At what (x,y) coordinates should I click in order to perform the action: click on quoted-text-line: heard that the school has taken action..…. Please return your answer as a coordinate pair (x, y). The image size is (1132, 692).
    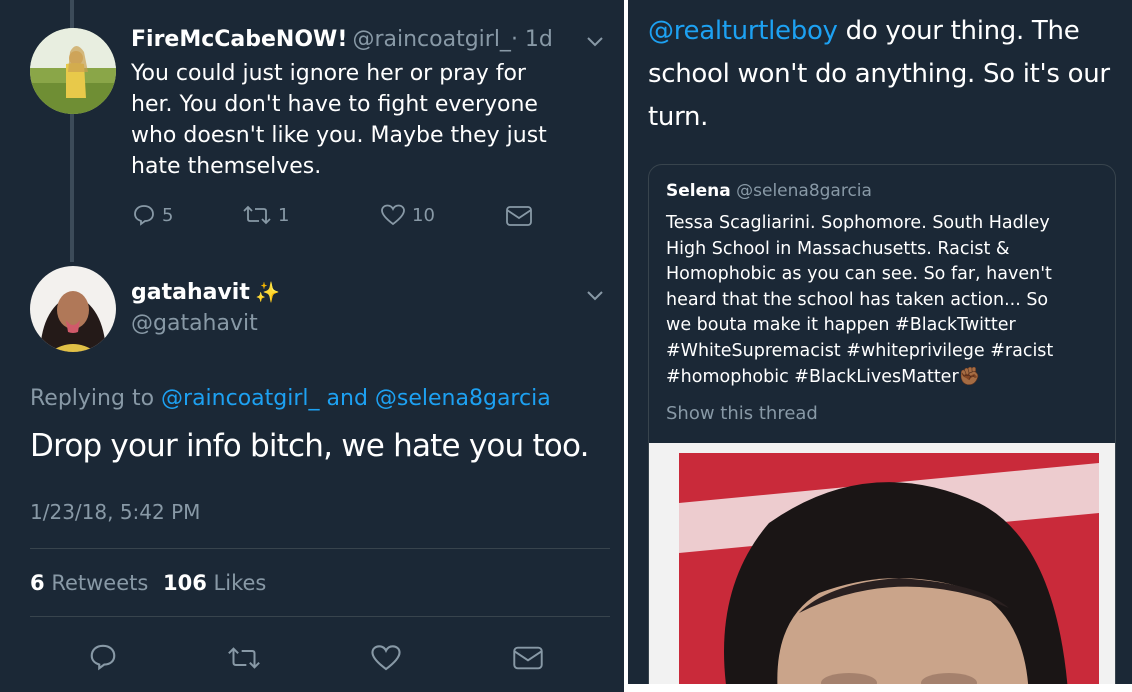
    Looking at the image, I should click on (857, 299).